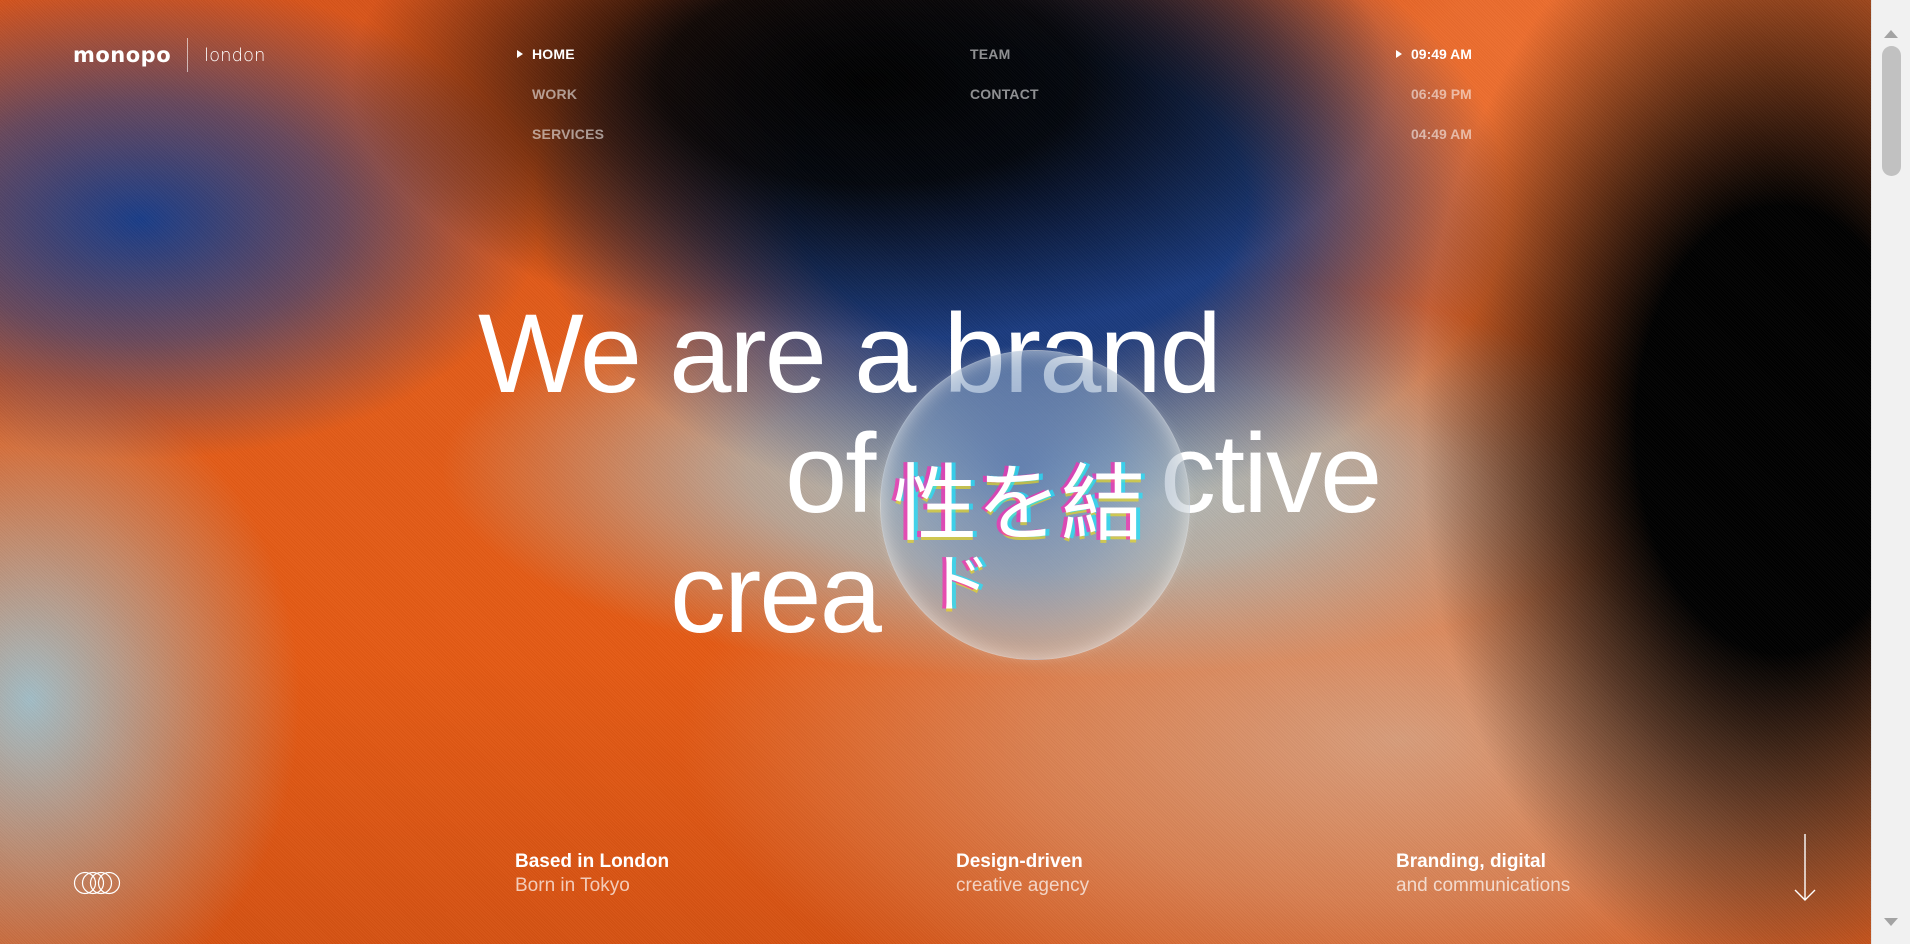 This screenshot has height=944, width=1910. What do you see at coordinates (1271, 473) in the screenshot?
I see `headline-line-2-end: ctive` at bounding box center [1271, 473].